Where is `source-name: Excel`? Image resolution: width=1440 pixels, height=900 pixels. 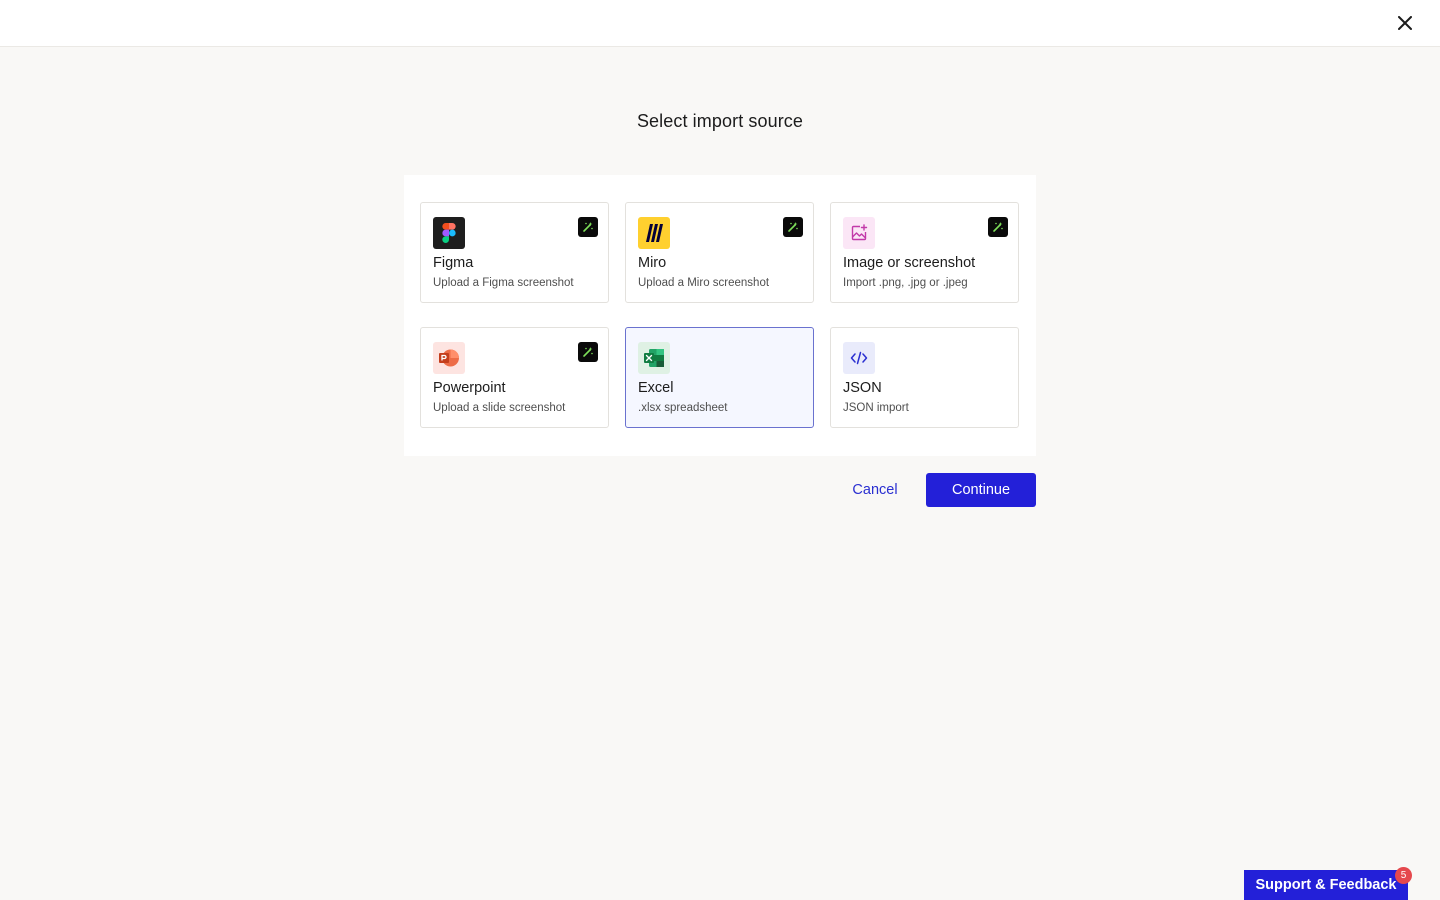 source-name: Excel is located at coordinates (656, 388).